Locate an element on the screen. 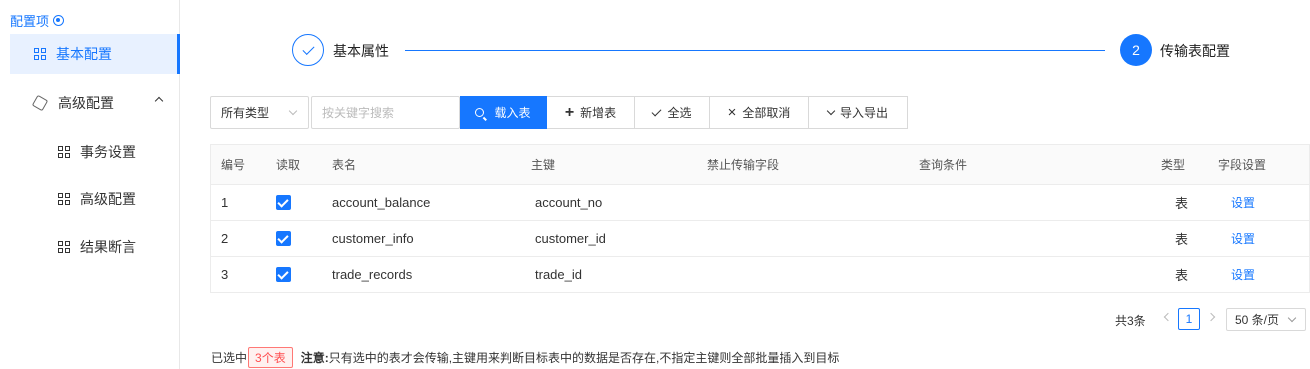 The width and height of the screenshot is (1310, 369). step-1-done is located at coordinates (308, 50).